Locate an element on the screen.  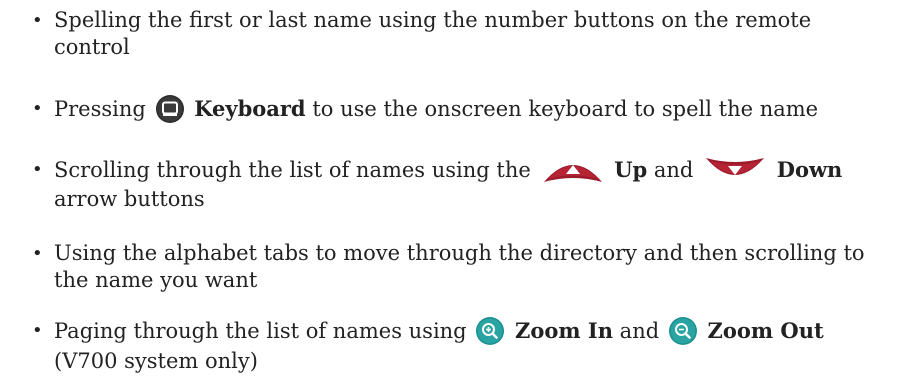
up-label: Up is located at coordinates (631, 169).